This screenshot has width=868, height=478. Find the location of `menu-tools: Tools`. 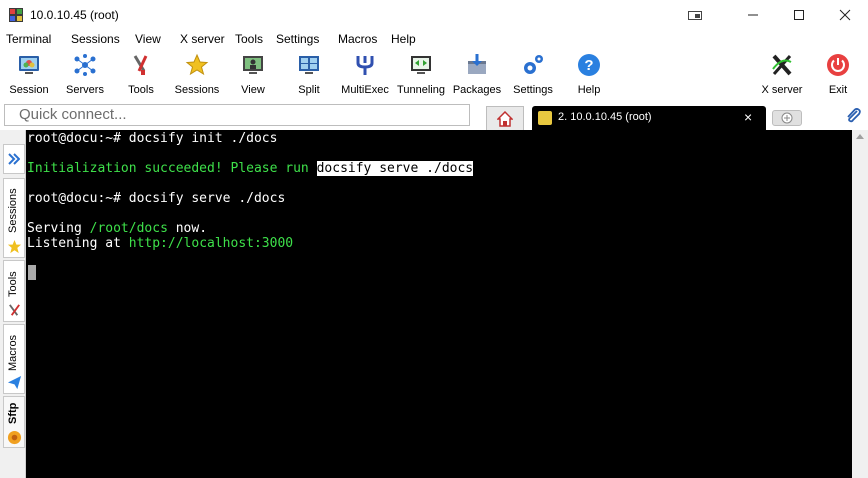

menu-tools: Tools is located at coordinates (249, 39).